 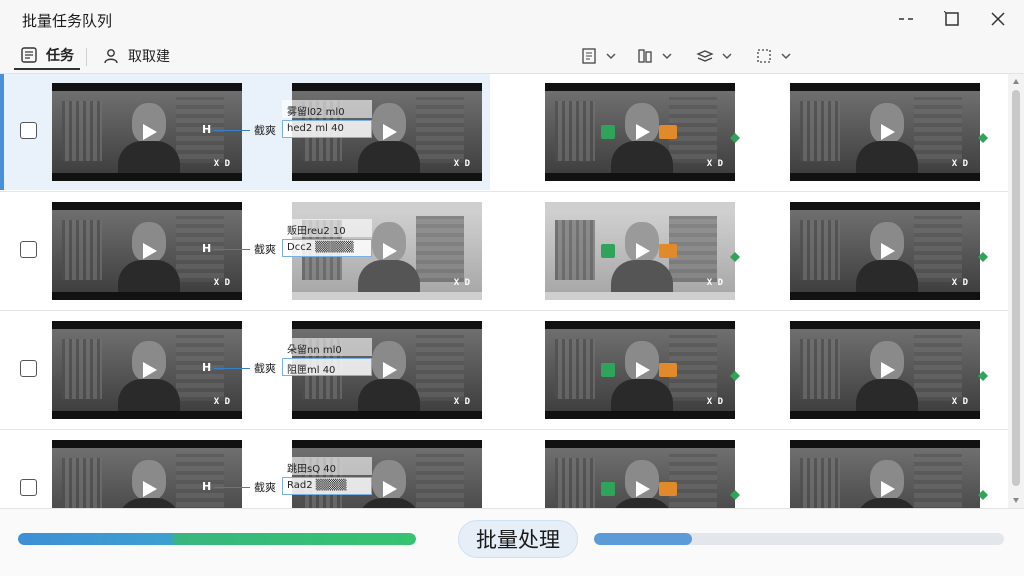 I want to click on layers-icon, so click(x=705, y=56).